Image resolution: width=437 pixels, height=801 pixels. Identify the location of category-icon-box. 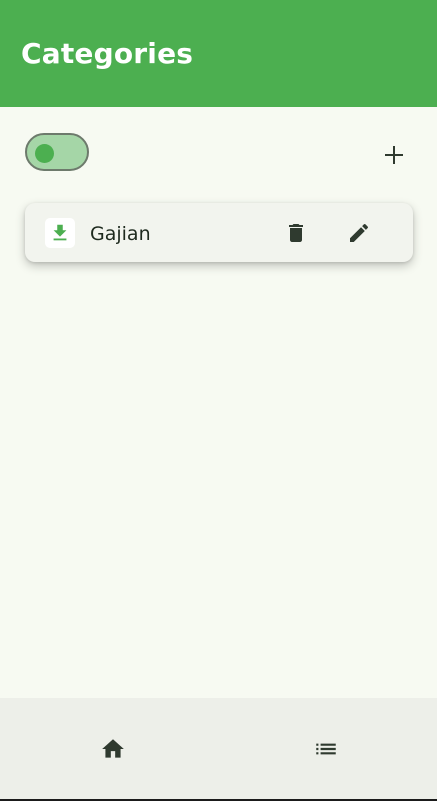
(60, 233).